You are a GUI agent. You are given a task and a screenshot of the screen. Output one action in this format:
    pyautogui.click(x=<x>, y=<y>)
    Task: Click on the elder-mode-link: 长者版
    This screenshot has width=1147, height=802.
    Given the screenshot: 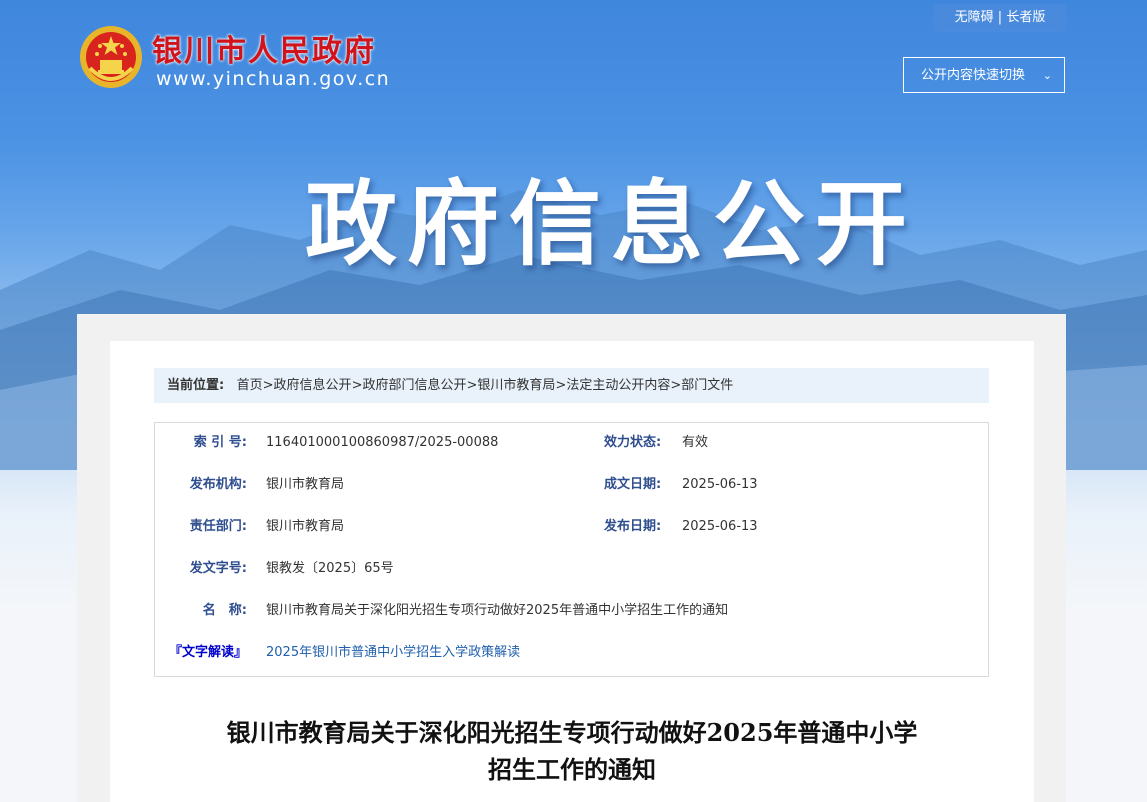 What is the action you would take?
    pyautogui.click(x=1025, y=17)
    